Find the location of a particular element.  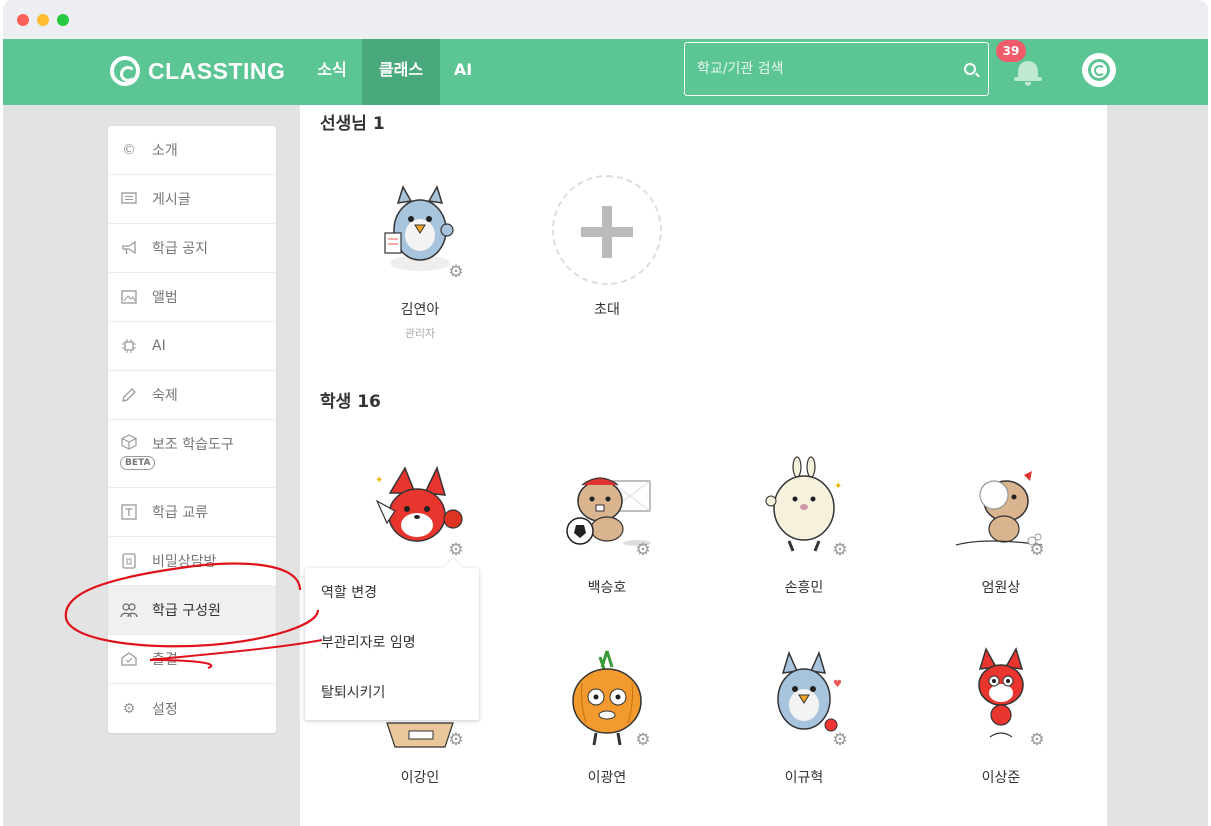

student-card: ⚙ 엄원상 is located at coordinates (1001, 525).